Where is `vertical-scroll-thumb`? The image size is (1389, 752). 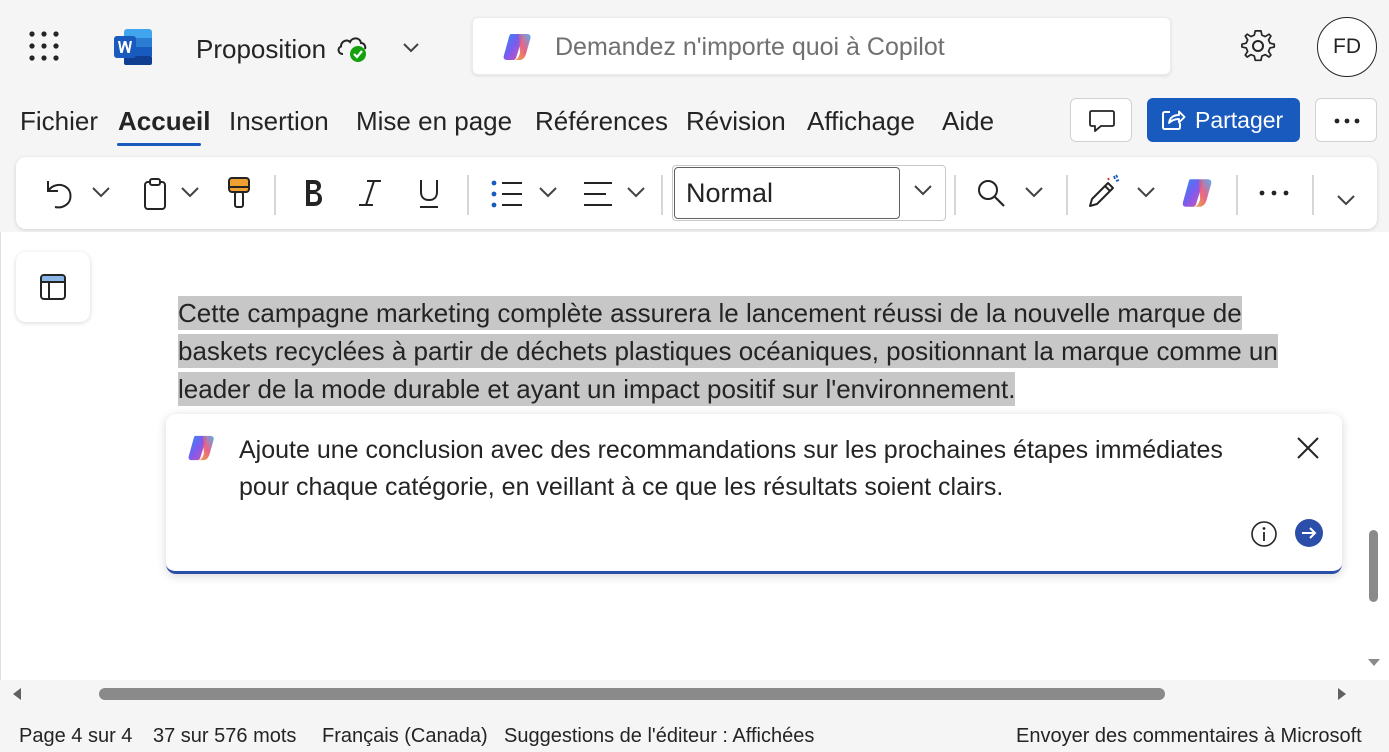
vertical-scroll-thumb is located at coordinates (1373, 566).